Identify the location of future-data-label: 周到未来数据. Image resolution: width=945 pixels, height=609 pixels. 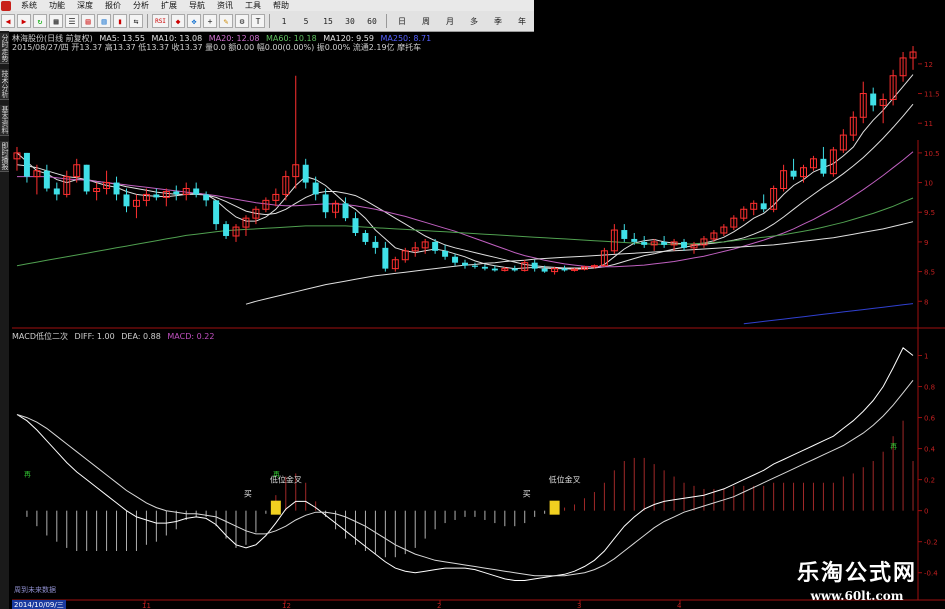
(35, 589).